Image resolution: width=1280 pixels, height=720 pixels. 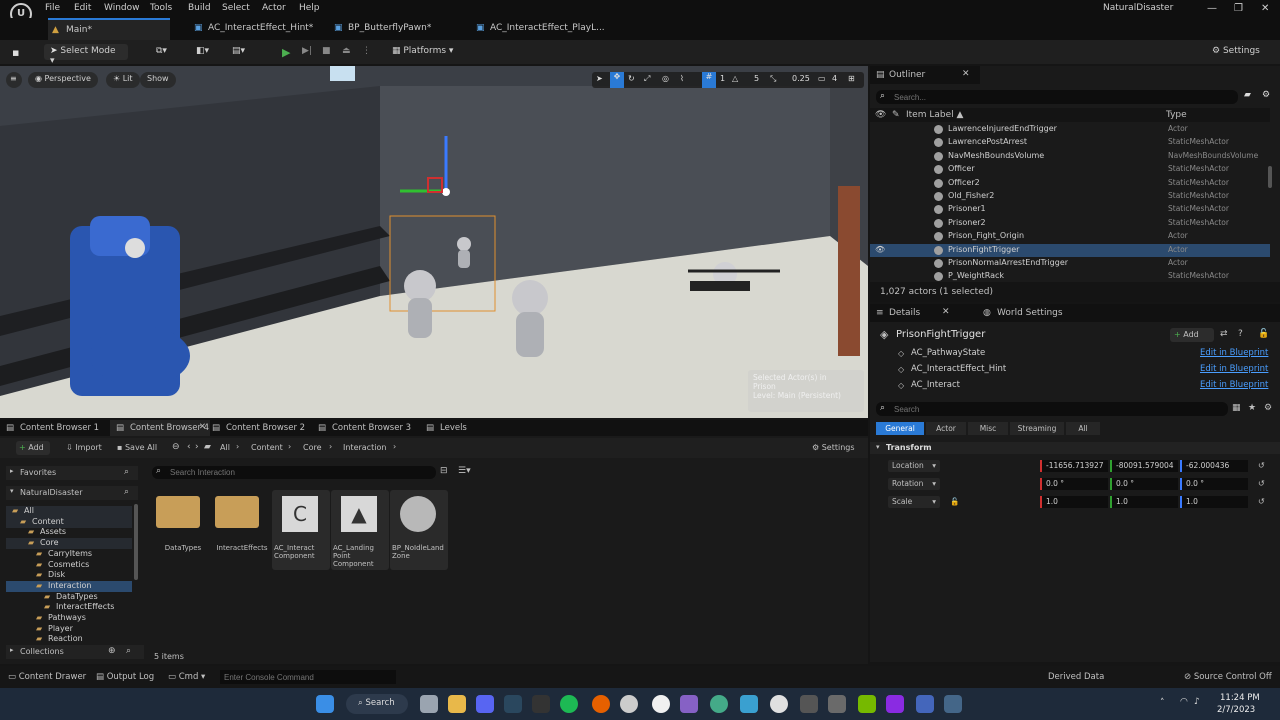 What do you see at coordinates (914, 502) in the screenshot?
I see `transform-scale-dropdown: Scale ▾` at bounding box center [914, 502].